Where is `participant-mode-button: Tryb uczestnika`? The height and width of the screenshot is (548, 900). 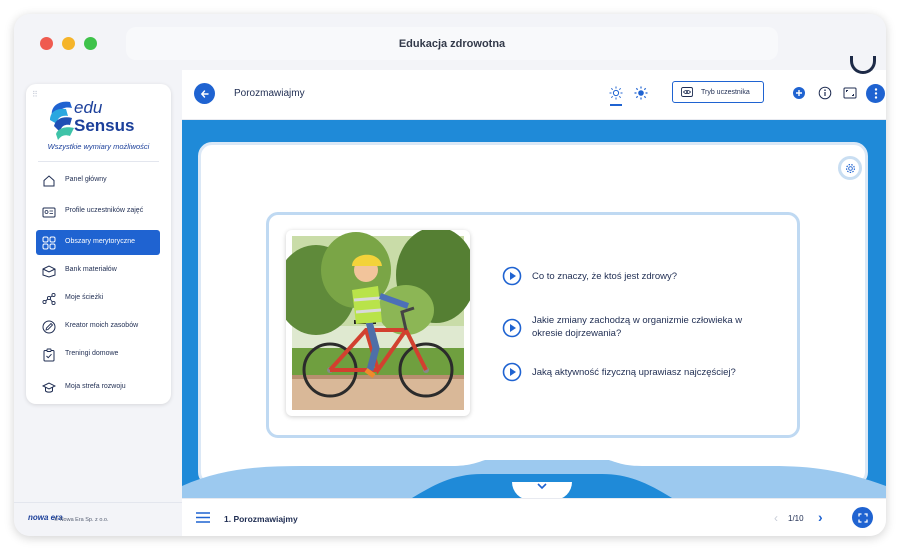
participant-mode-button: Tryb uczestnika is located at coordinates (718, 92).